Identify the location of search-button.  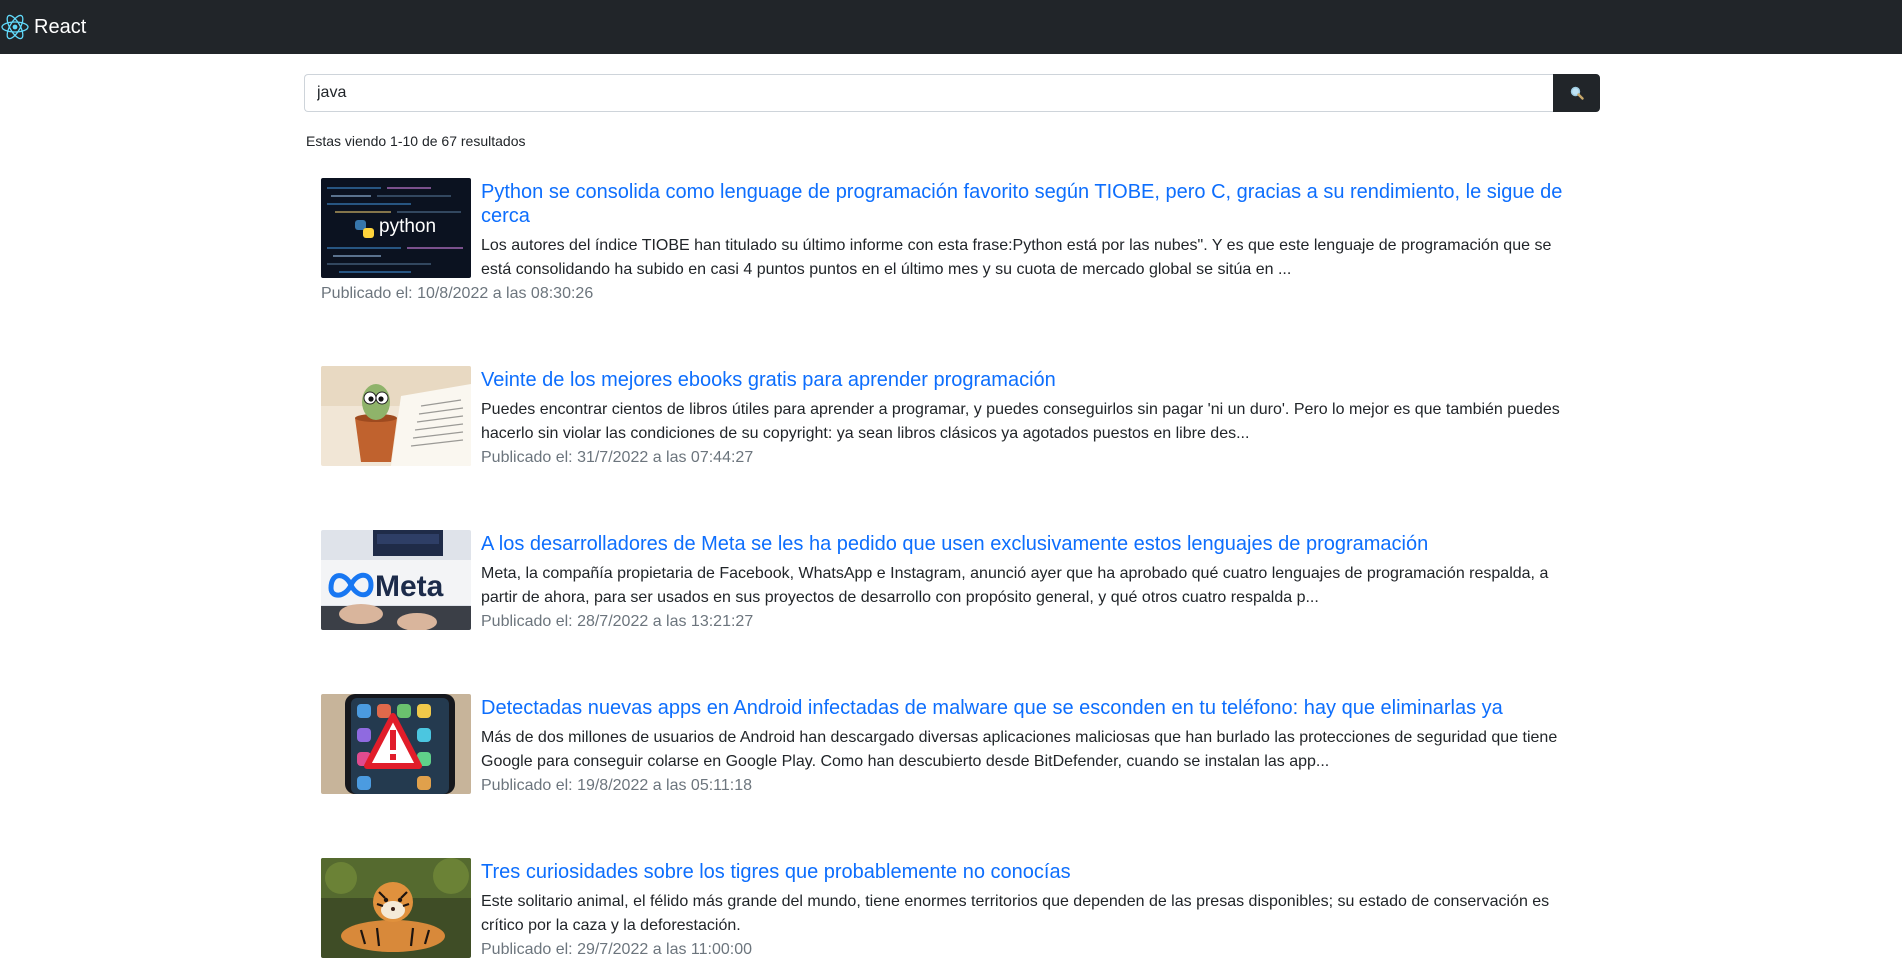
(1576, 93).